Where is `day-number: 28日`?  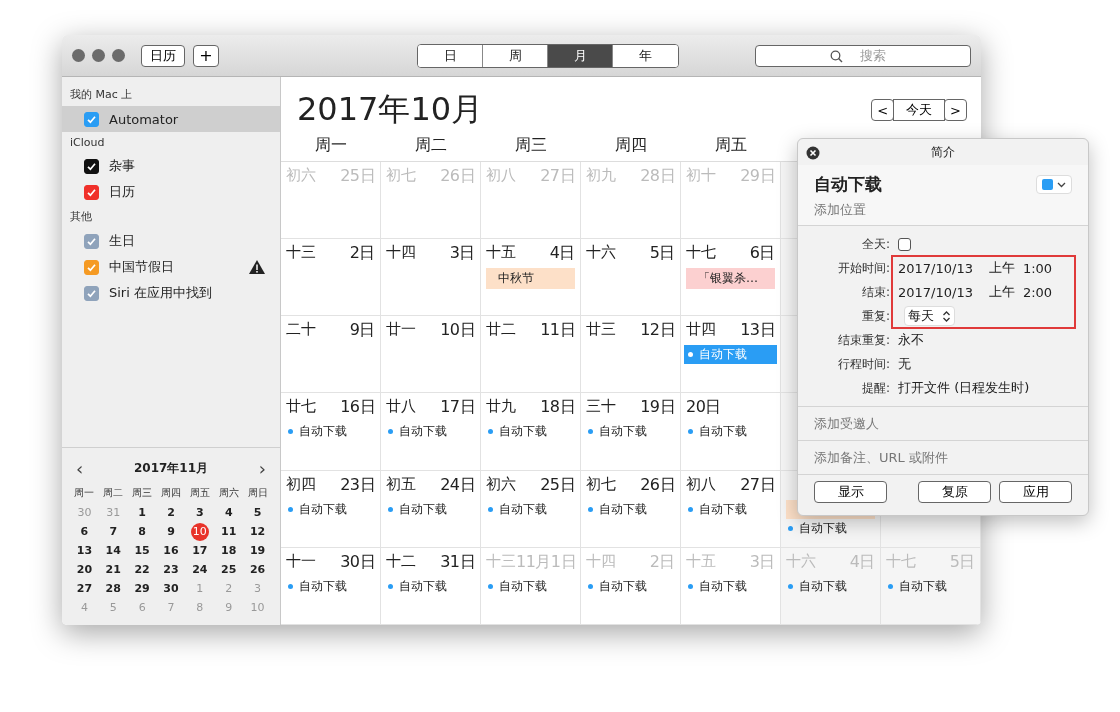
day-number: 28日 is located at coordinates (657, 176).